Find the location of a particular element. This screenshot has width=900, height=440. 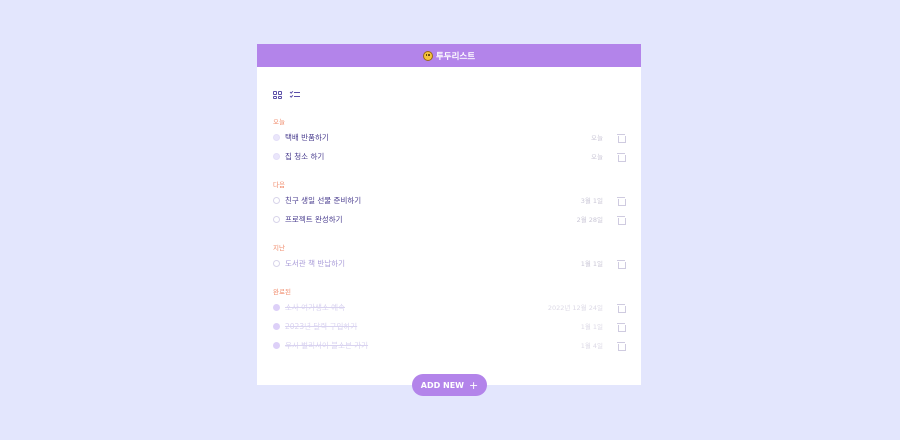

add-new-button: ADD NEW + is located at coordinates (449, 385).